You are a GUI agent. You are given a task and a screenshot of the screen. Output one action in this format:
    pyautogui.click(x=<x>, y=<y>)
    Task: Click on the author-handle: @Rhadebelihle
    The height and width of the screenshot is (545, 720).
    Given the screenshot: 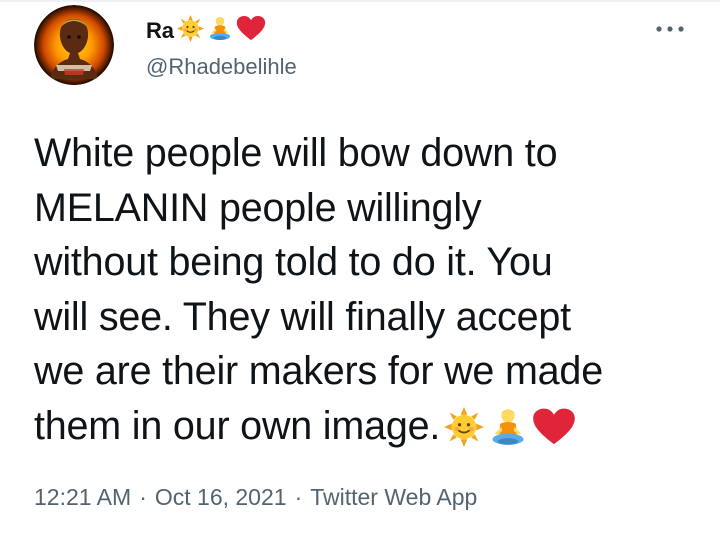 What is the action you would take?
    pyautogui.click(x=221, y=67)
    